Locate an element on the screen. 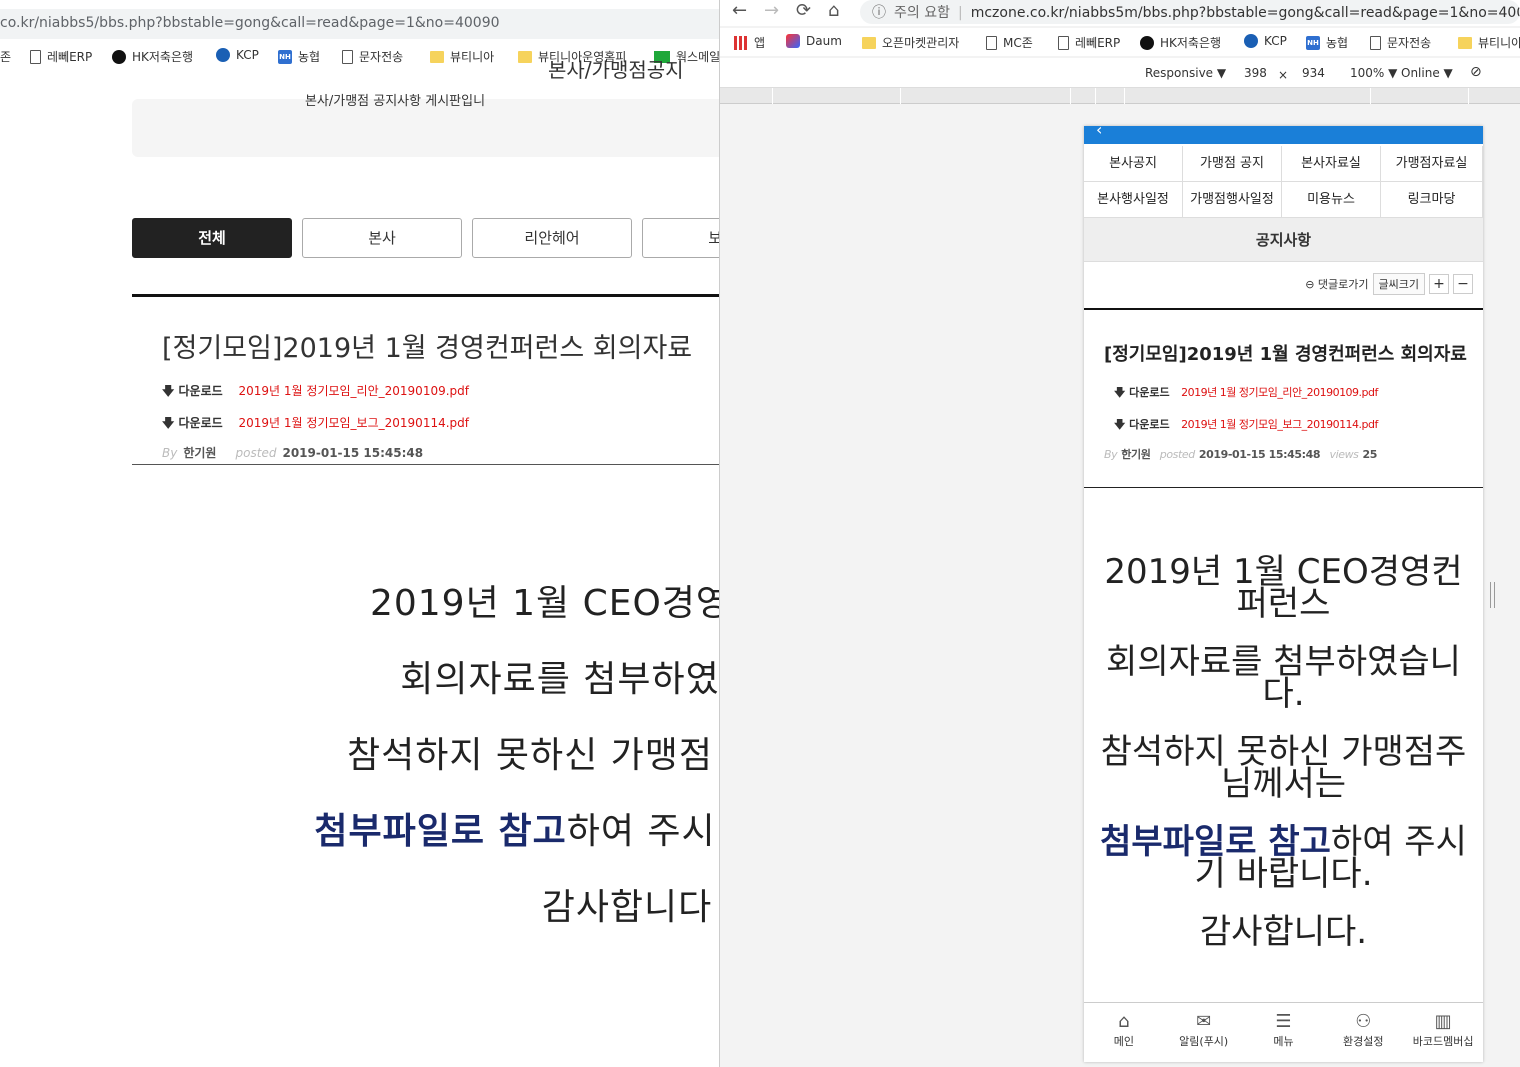  forward-button: → is located at coordinates (771, 10).